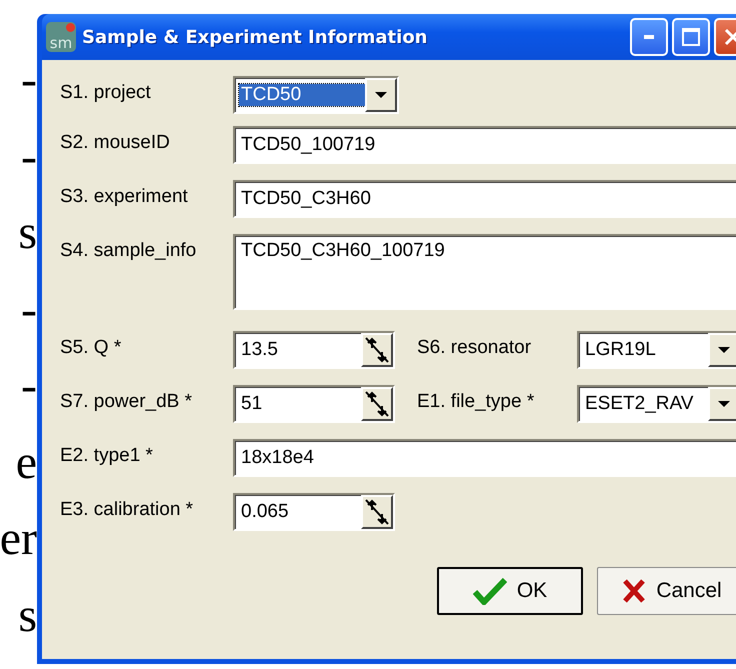 The height and width of the screenshot is (669, 736). What do you see at coordinates (129, 250) in the screenshot?
I see `field-label: S4. sample_info` at bounding box center [129, 250].